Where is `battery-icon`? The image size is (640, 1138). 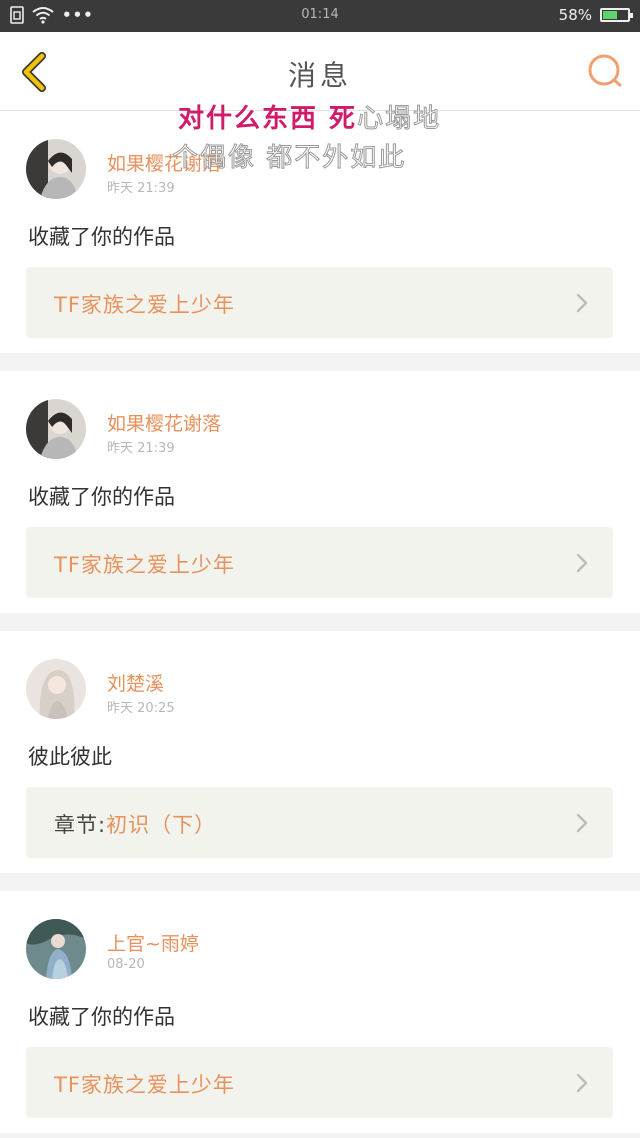
battery-icon is located at coordinates (616, 15).